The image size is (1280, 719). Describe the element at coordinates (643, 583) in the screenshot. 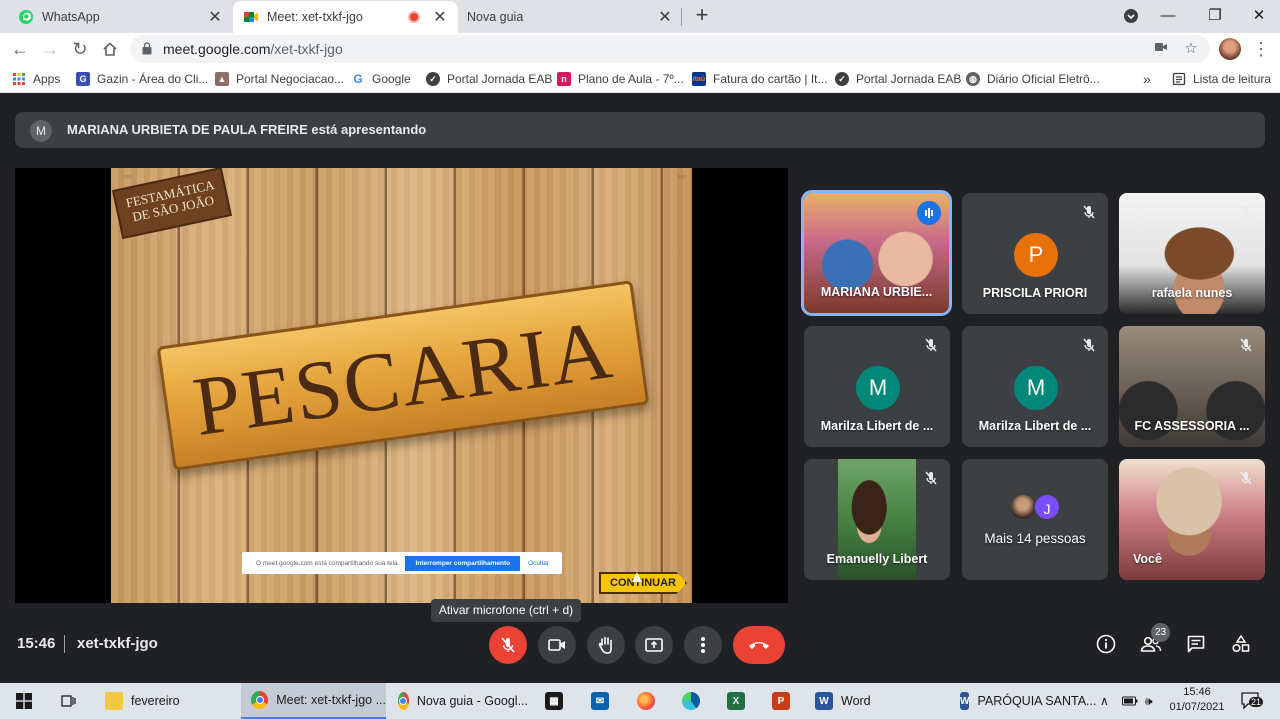

I see `continue-button: CONTINUAR` at that location.